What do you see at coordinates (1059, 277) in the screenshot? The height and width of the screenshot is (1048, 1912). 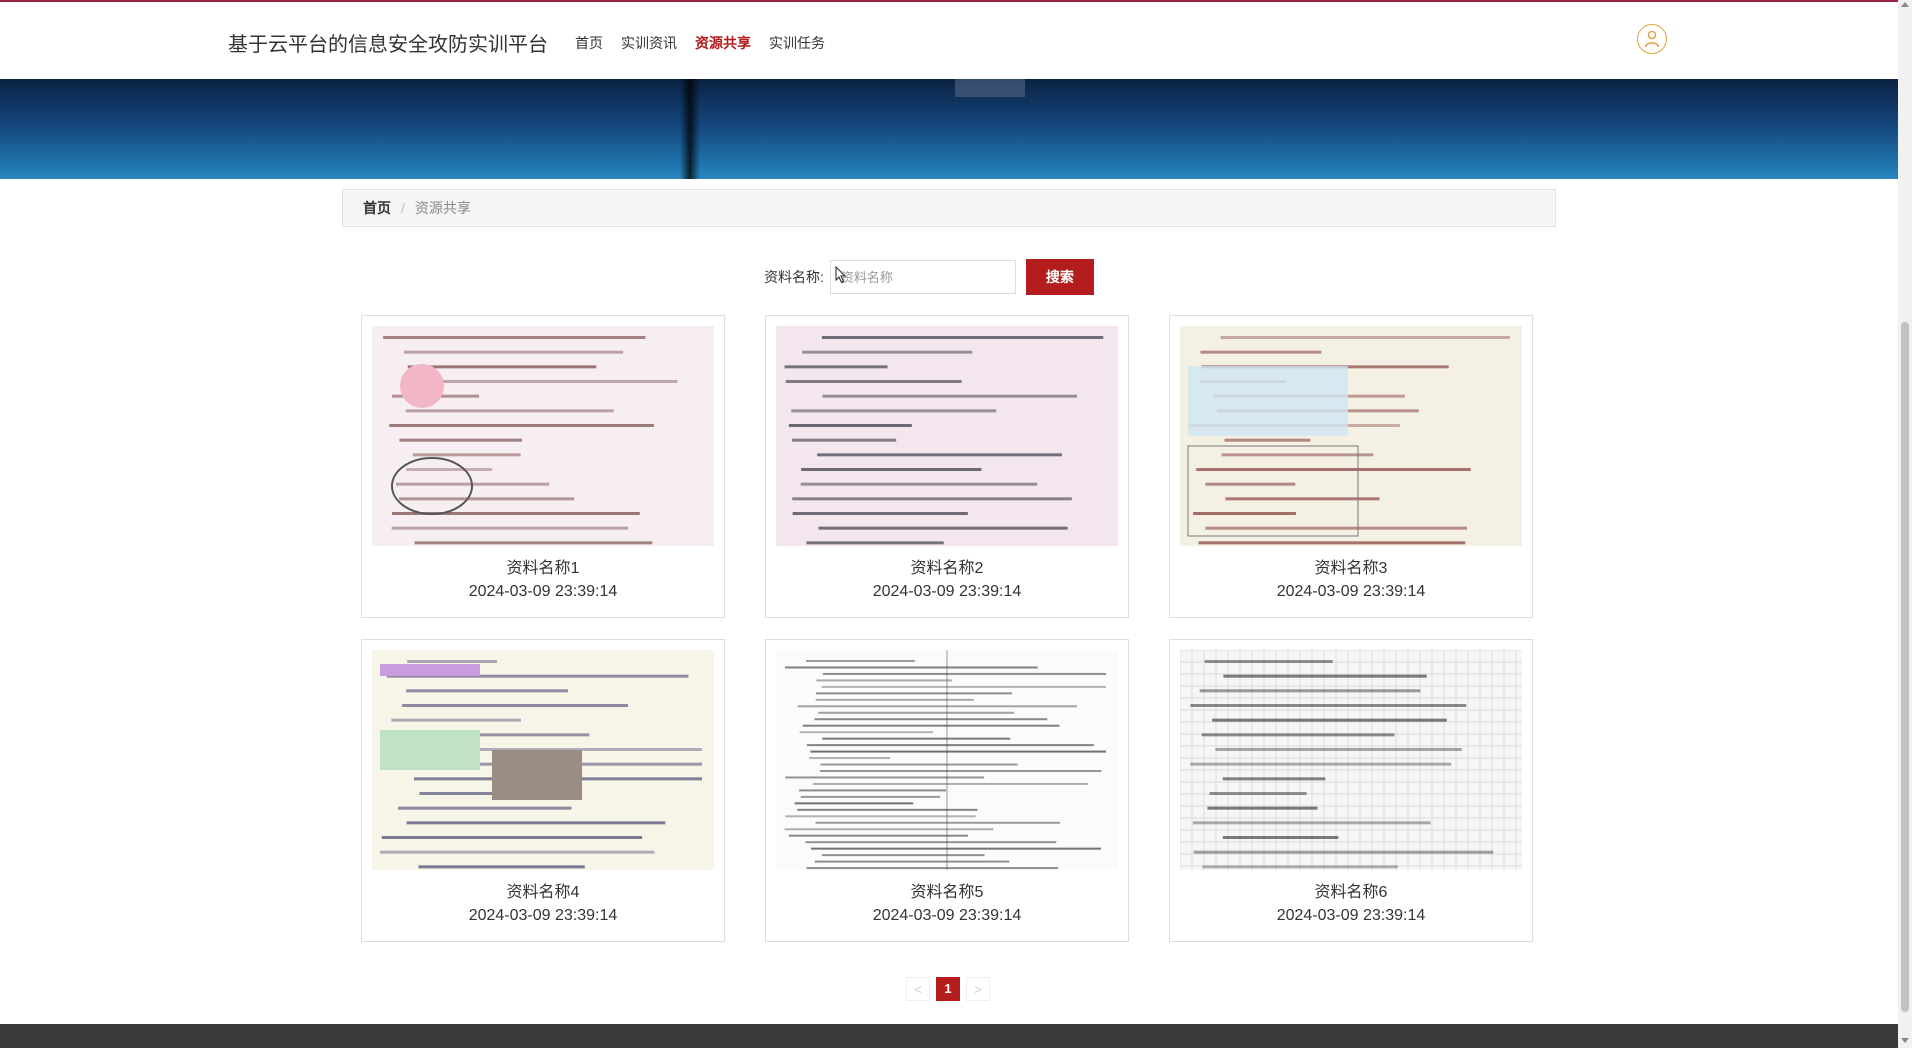 I see `search-button: 搜索` at bounding box center [1059, 277].